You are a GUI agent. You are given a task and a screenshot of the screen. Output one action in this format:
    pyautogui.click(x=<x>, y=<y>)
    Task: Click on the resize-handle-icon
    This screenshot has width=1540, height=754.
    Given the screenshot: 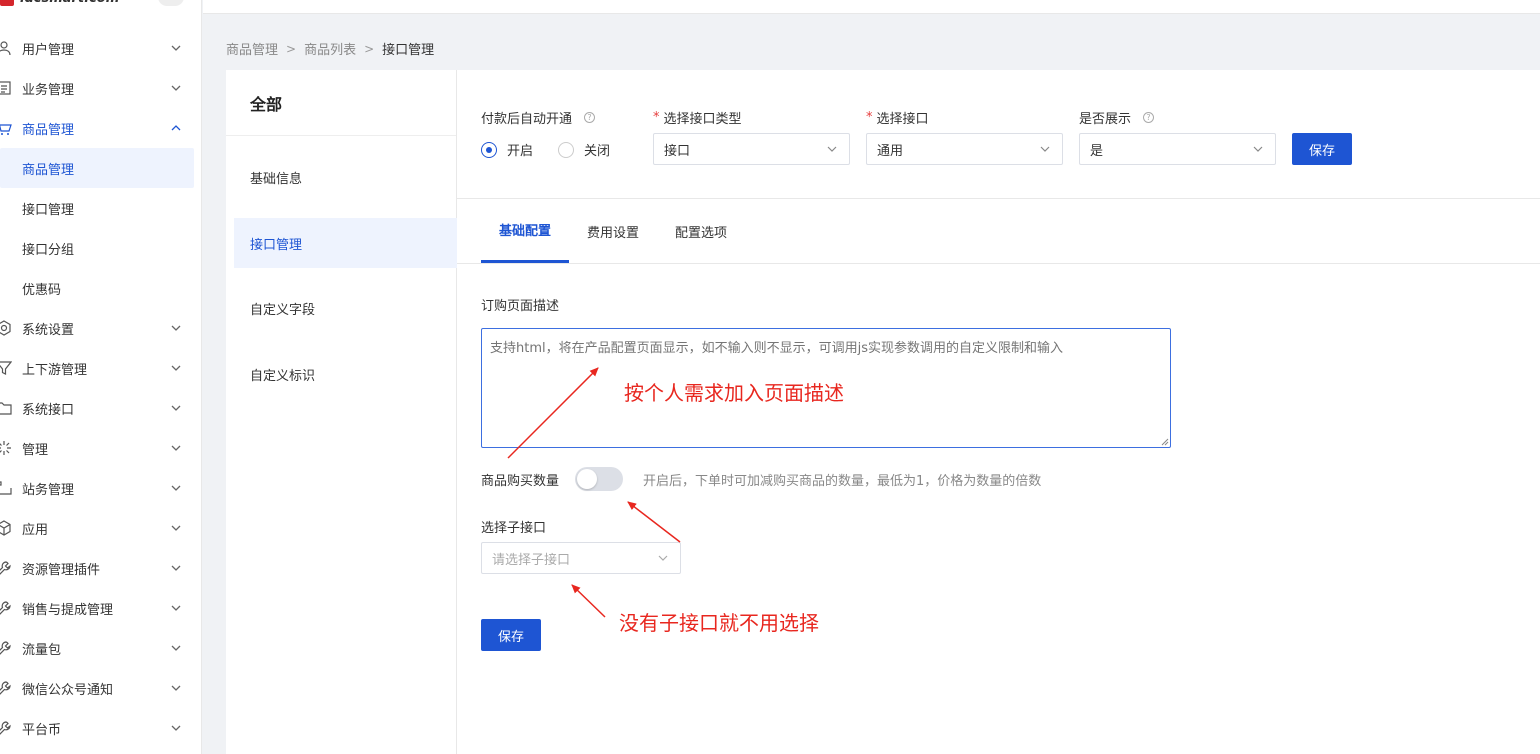 What is the action you would take?
    pyautogui.click(x=1165, y=442)
    